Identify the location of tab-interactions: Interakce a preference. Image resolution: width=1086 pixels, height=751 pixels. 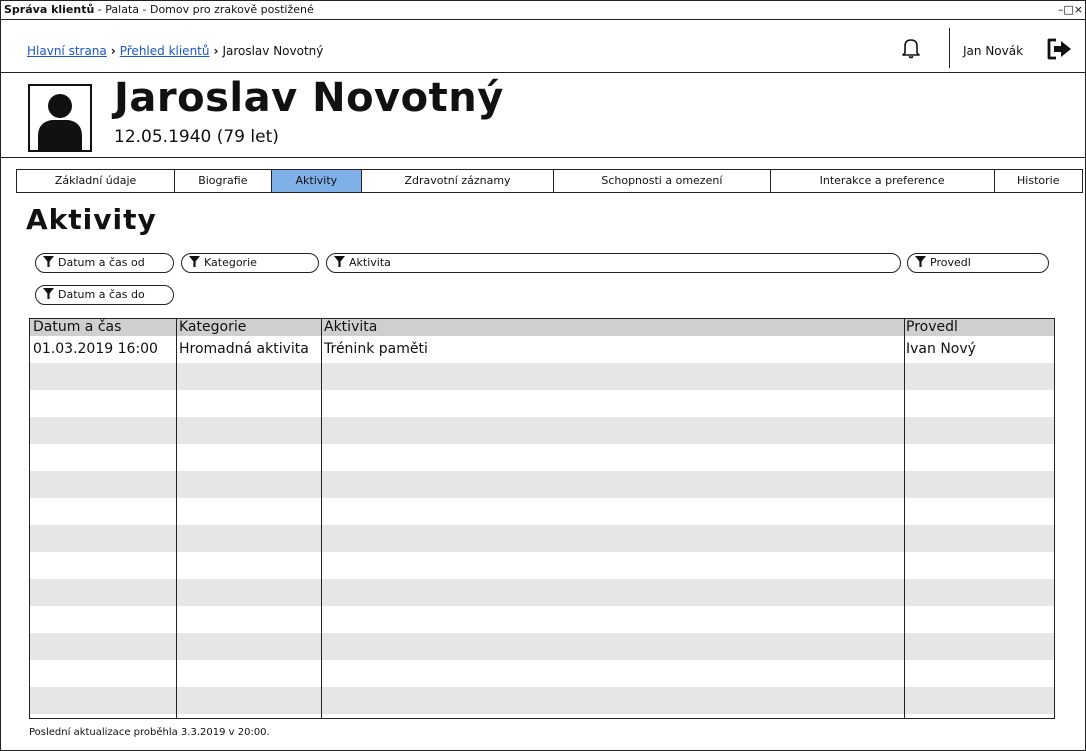
(883, 181).